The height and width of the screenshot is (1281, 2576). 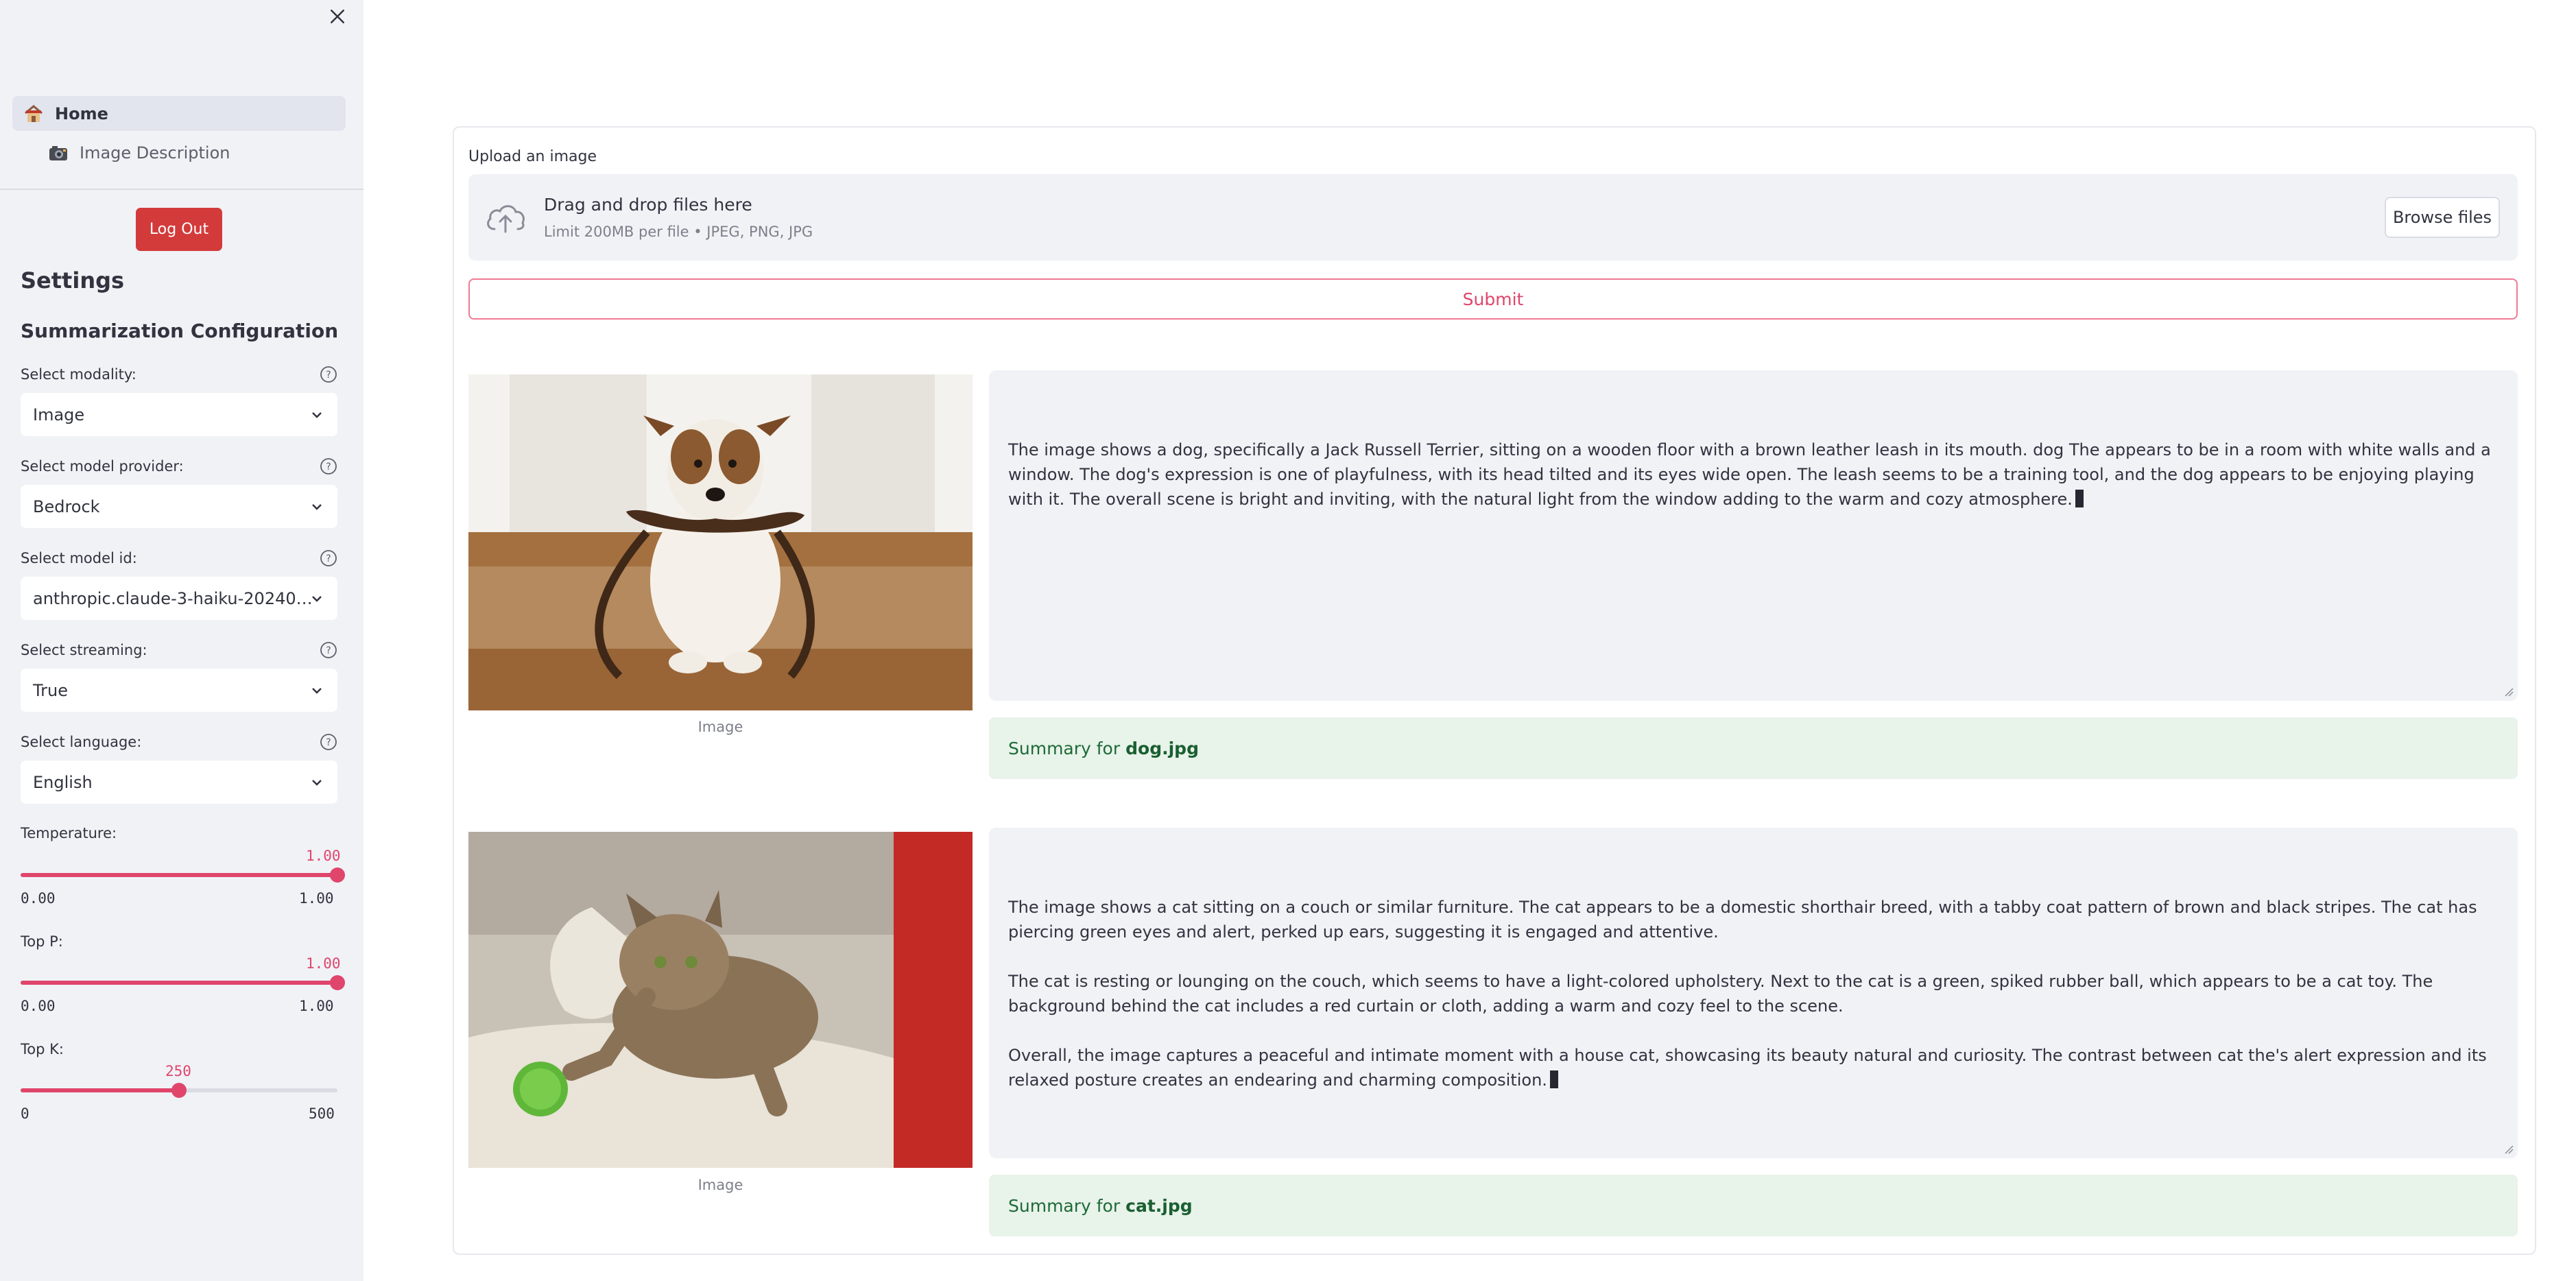 What do you see at coordinates (1753, 1205) in the screenshot?
I see `summary-success-alert: Summary for cat.jpg` at bounding box center [1753, 1205].